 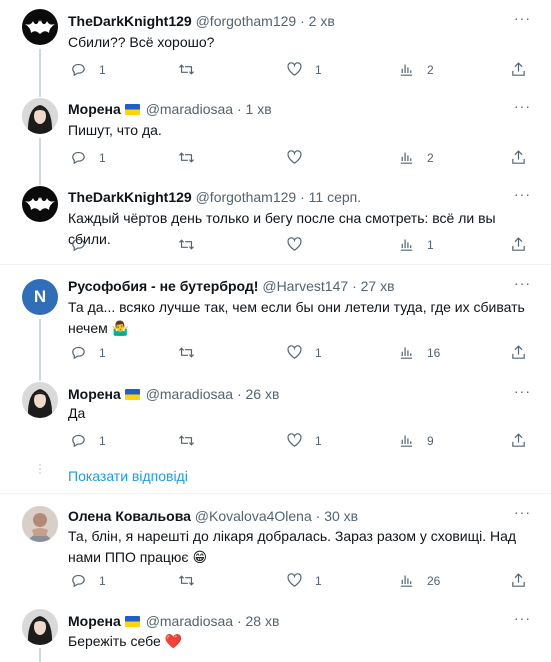 I want to click on action-bar: 1 1 9, so click(x=303, y=442).